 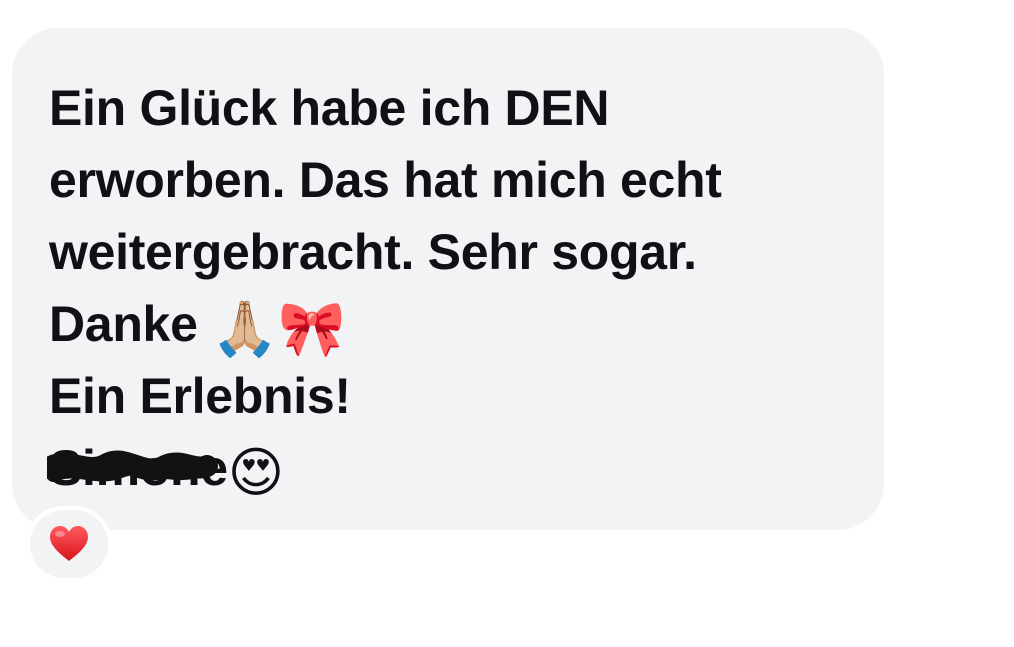 I want to click on signature-text: Simone, so click(x=138, y=468).